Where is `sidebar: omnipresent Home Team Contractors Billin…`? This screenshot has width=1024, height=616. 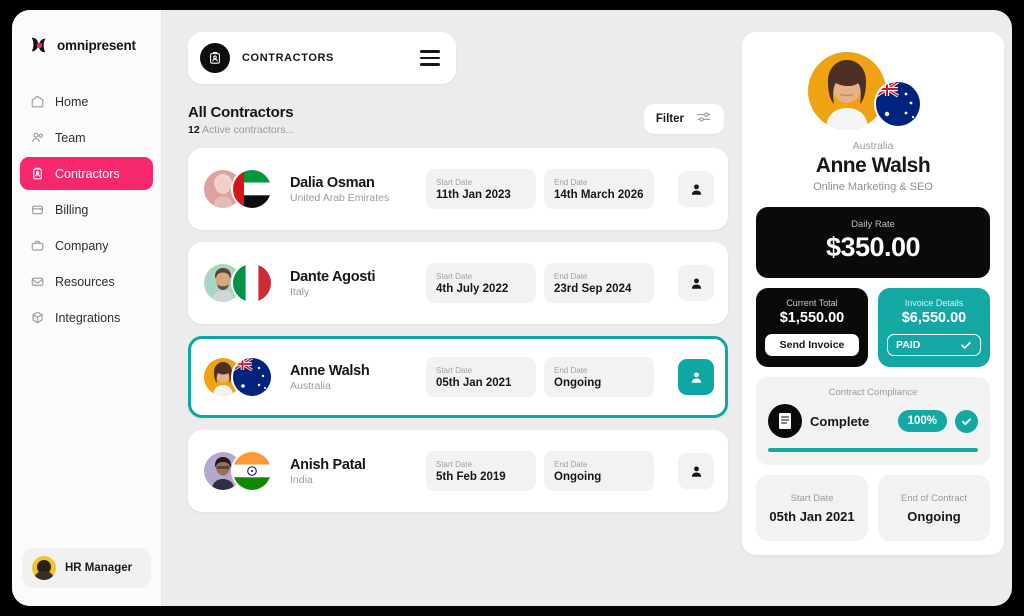
sidebar: omnipresent Home Team Contractors Billin… is located at coordinates (87, 308).